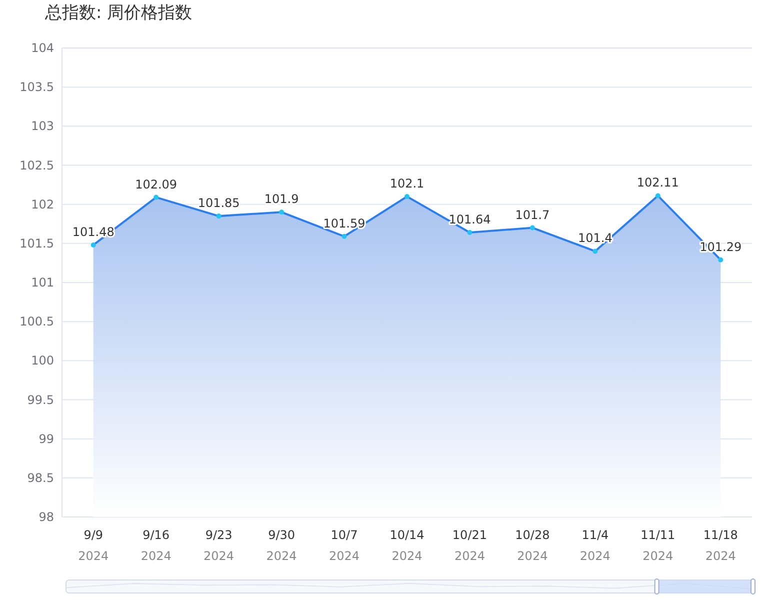 The image size is (776, 616). Describe the element at coordinates (40, 477) in the screenshot. I see `y-axis-label: 98.5` at that location.